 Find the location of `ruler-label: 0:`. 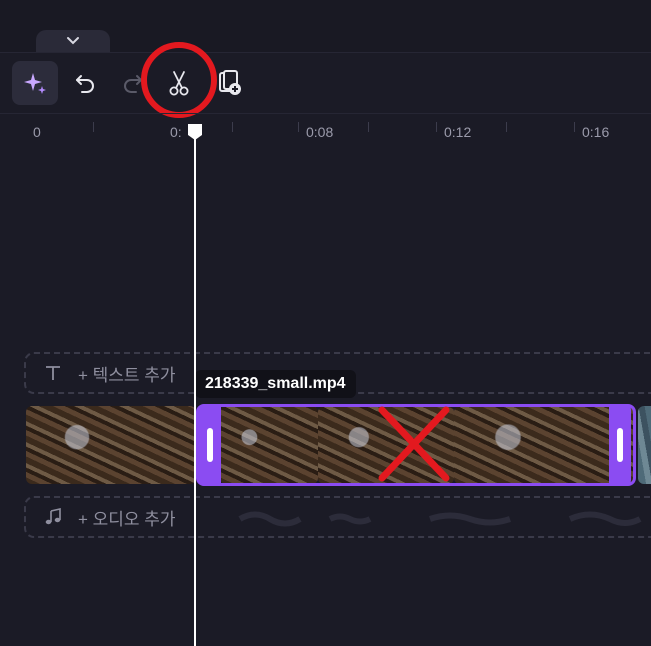

ruler-label: 0: is located at coordinates (176, 132).